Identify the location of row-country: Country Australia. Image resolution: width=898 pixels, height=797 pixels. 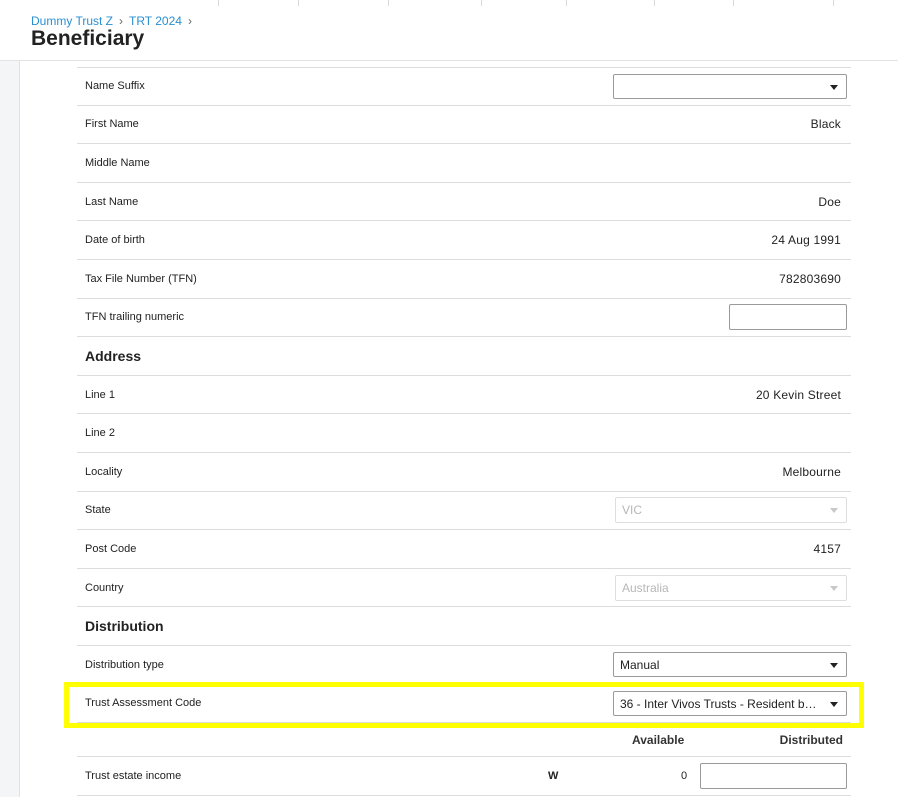
(464, 588).